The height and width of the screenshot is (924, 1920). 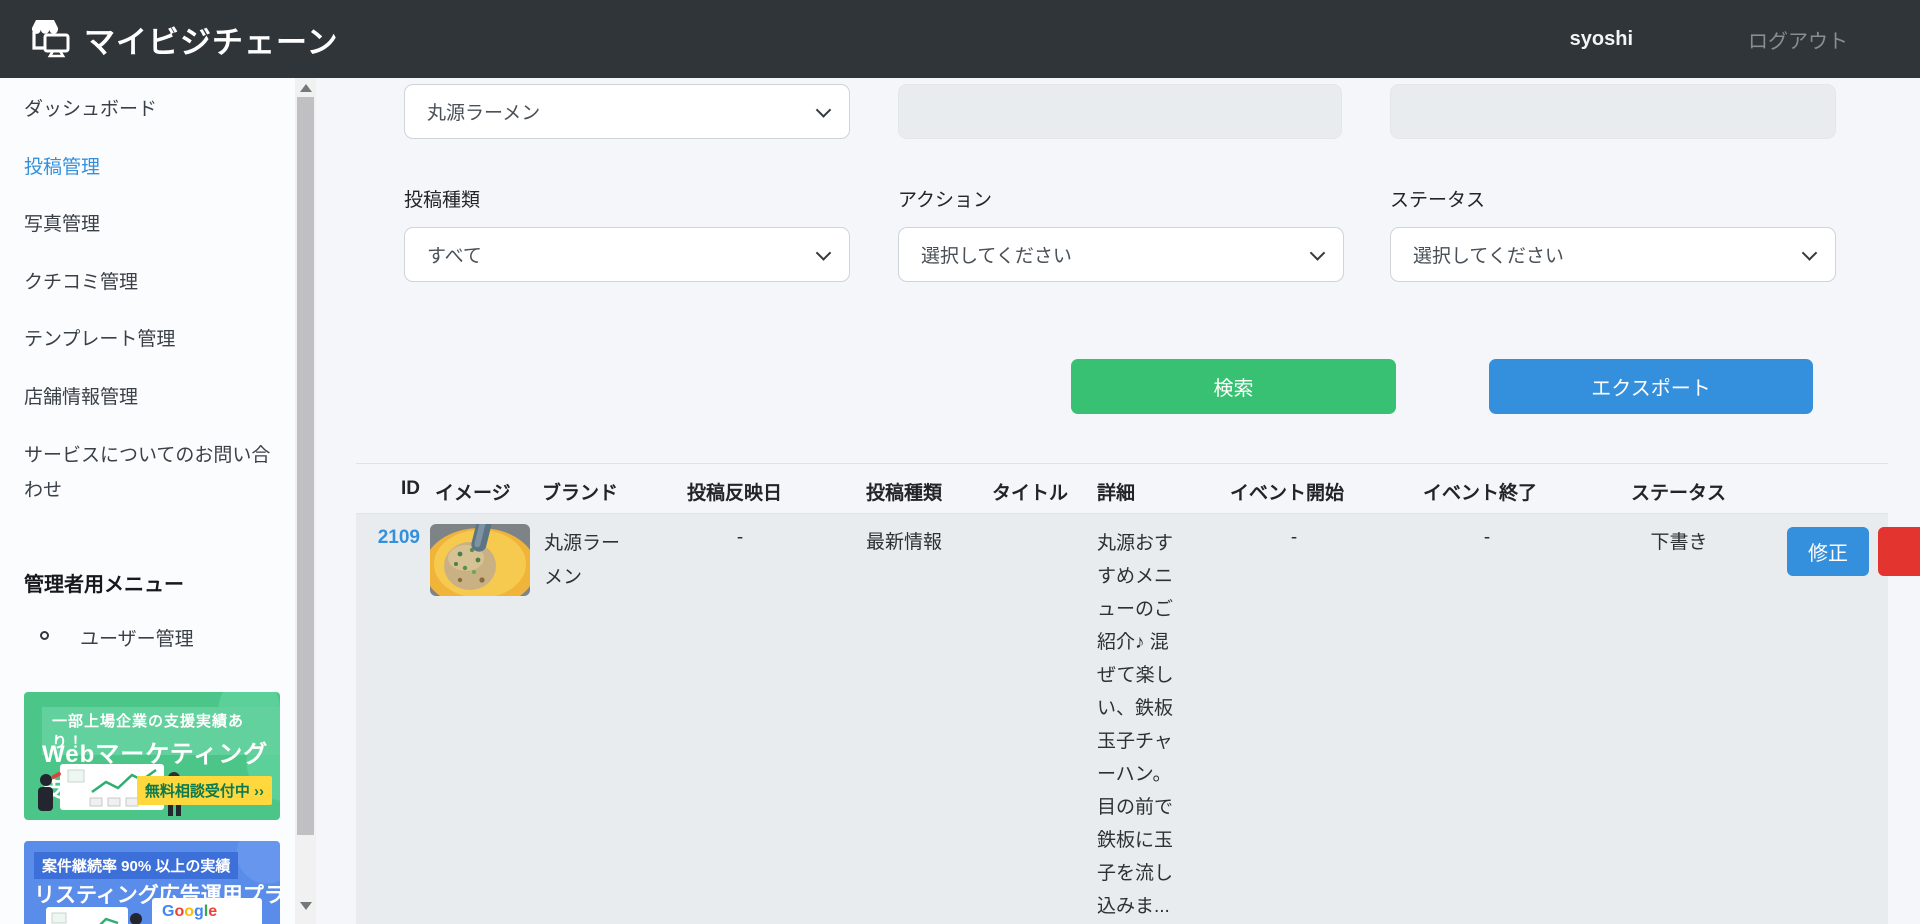 What do you see at coordinates (87, 914) in the screenshot?
I see `ad2-illustration` at bounding box center [87, 914].